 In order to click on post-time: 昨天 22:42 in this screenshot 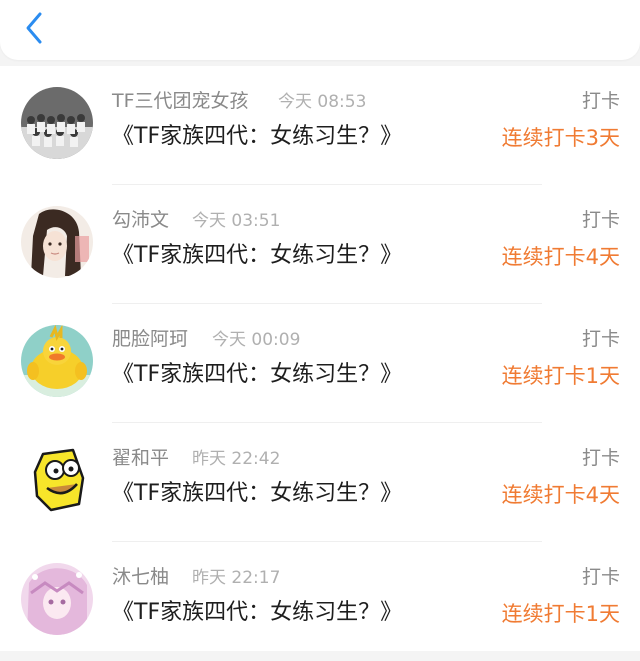, I will do `click(236, 459)`.